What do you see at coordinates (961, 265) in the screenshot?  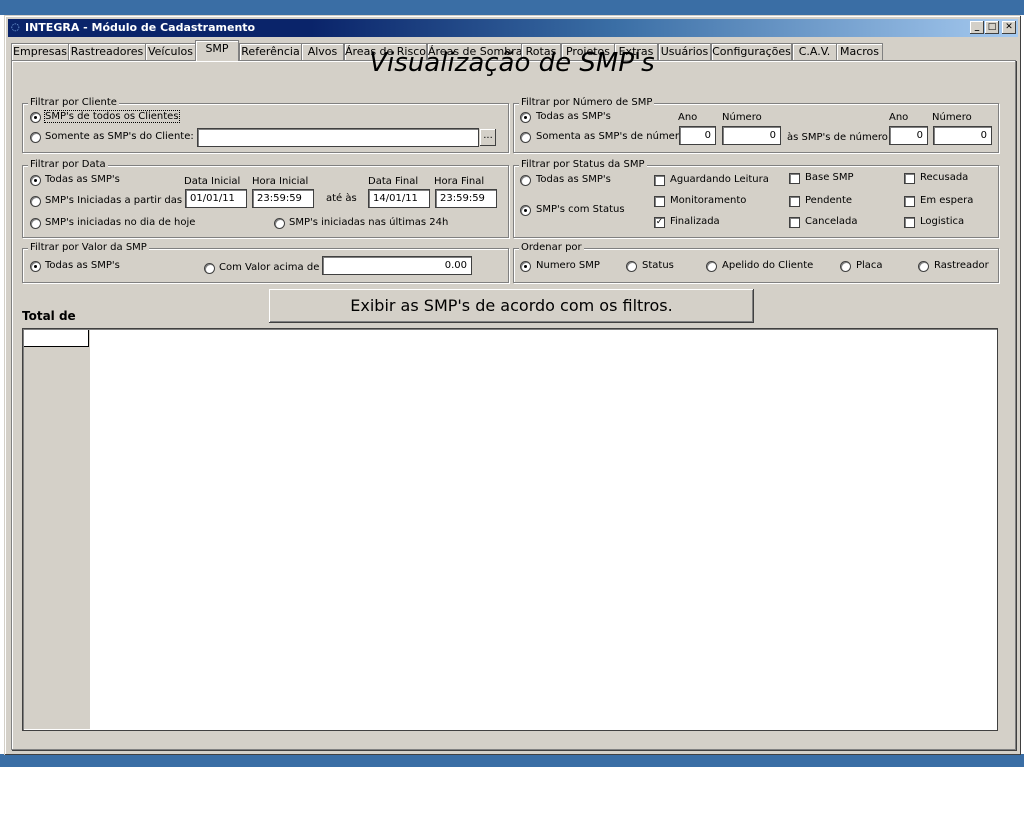 I see `label-ordenar-rastreador: Rastreador` at bounding box center [961, 265].